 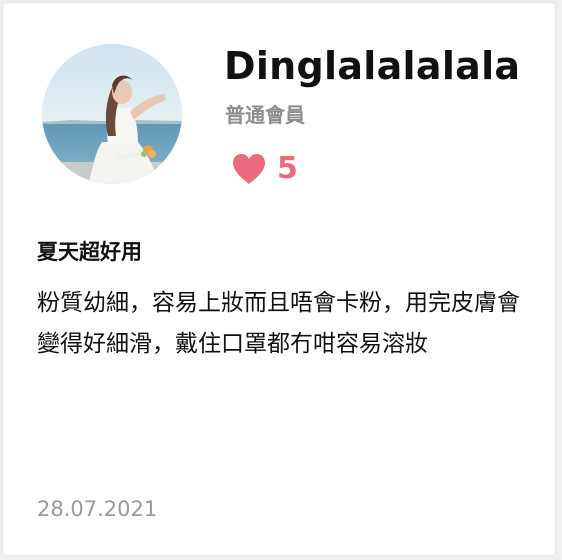 I want to click on username: Dinglalalalala, so click(x=372, y=66).